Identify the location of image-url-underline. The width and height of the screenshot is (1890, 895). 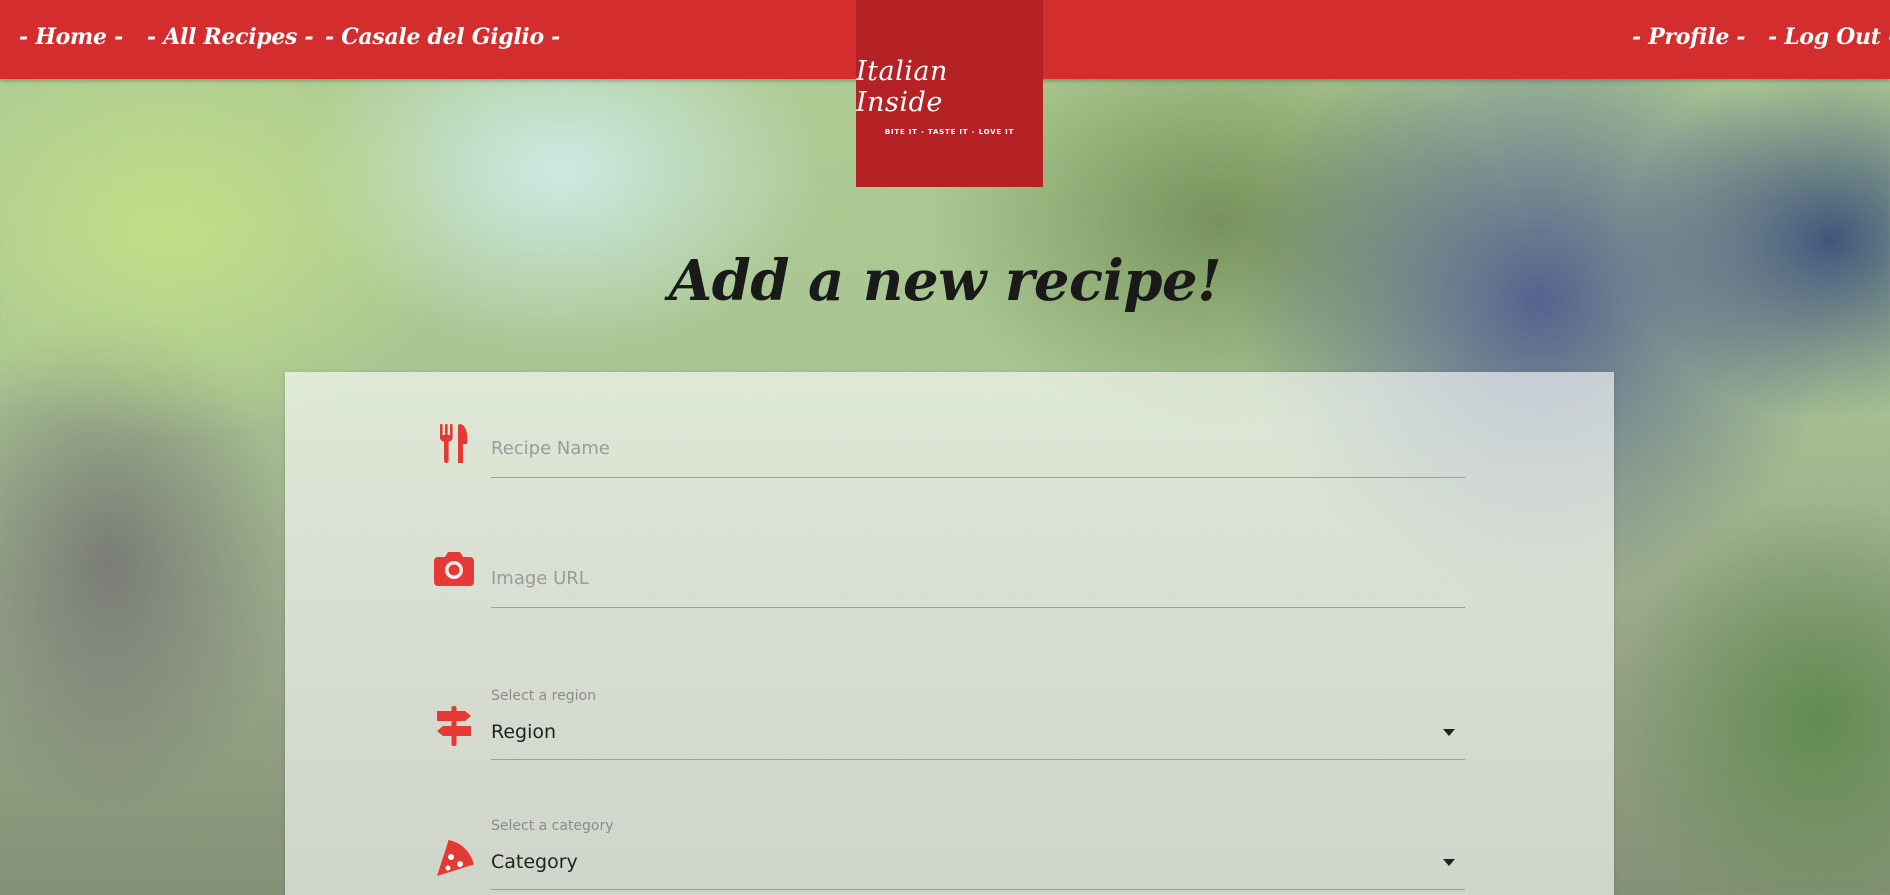
(978, 607).